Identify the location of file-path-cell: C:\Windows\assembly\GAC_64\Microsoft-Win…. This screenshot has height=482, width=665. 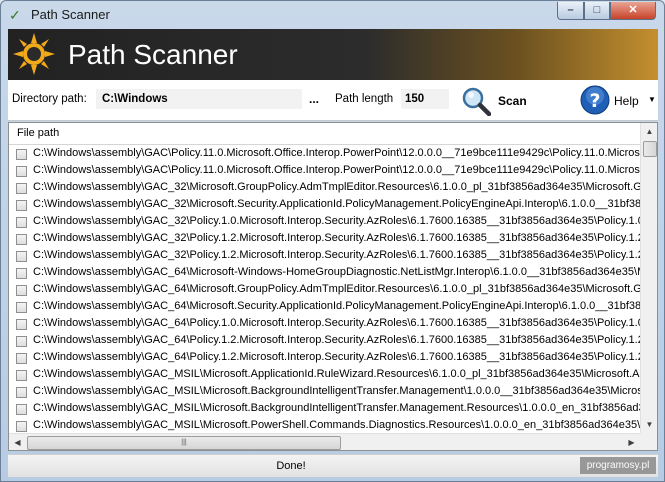
(336, 272).